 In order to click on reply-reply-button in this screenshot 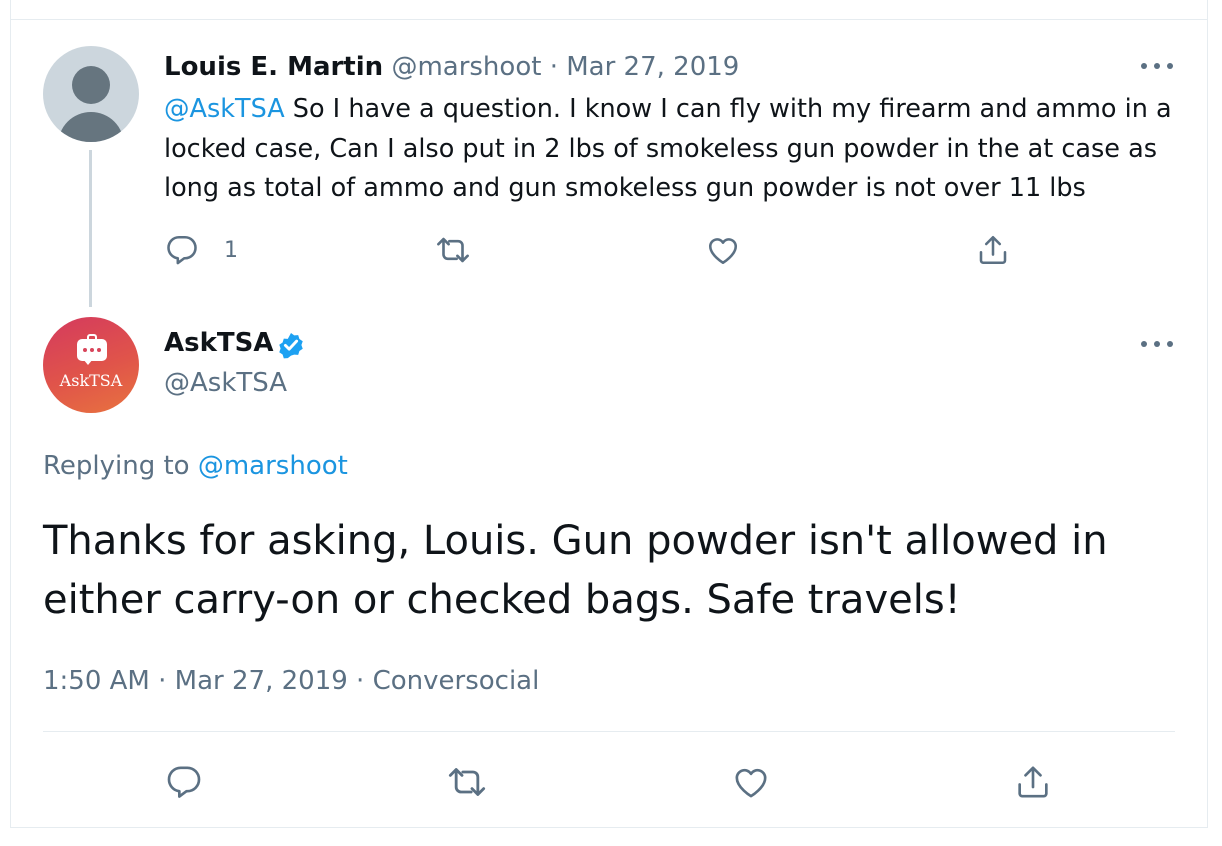, I will do `click(184, 782)`.